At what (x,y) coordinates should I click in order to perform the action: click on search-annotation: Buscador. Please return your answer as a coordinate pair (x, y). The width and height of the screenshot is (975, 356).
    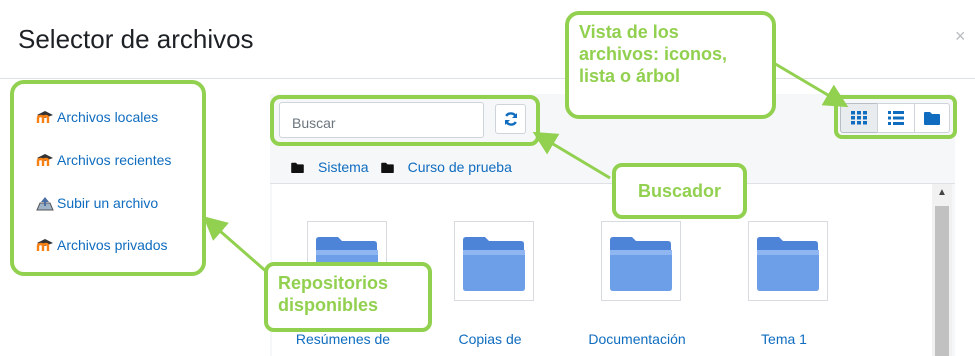
    Looking at the image, I should click on (679, 191).